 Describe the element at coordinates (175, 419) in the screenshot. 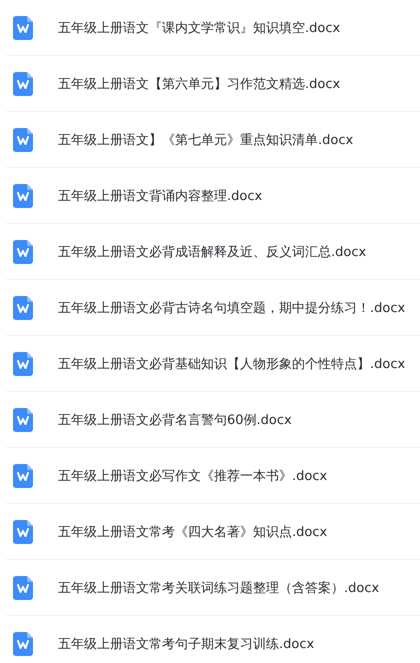

I see `file-name: 五年级上册语文必背名言警句60例.docx` at that location.